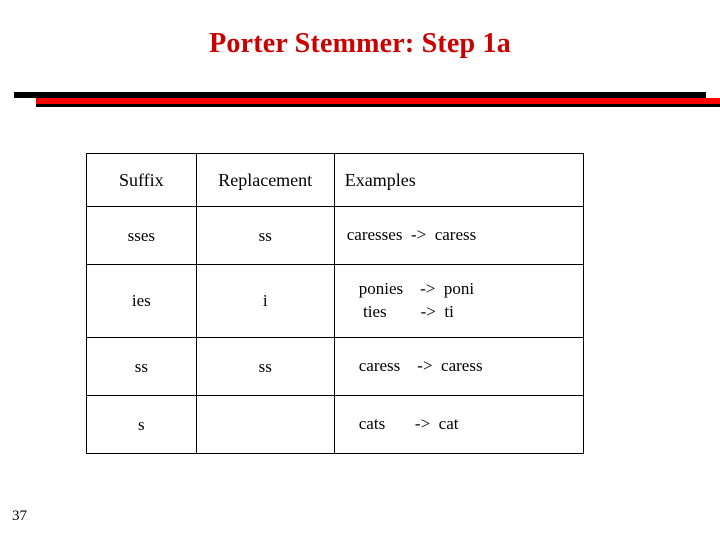  What do you see at coordinates (406, 311) in the screenshot?
I see `example-line: ties -> ti` at bounding box center [406, 311].